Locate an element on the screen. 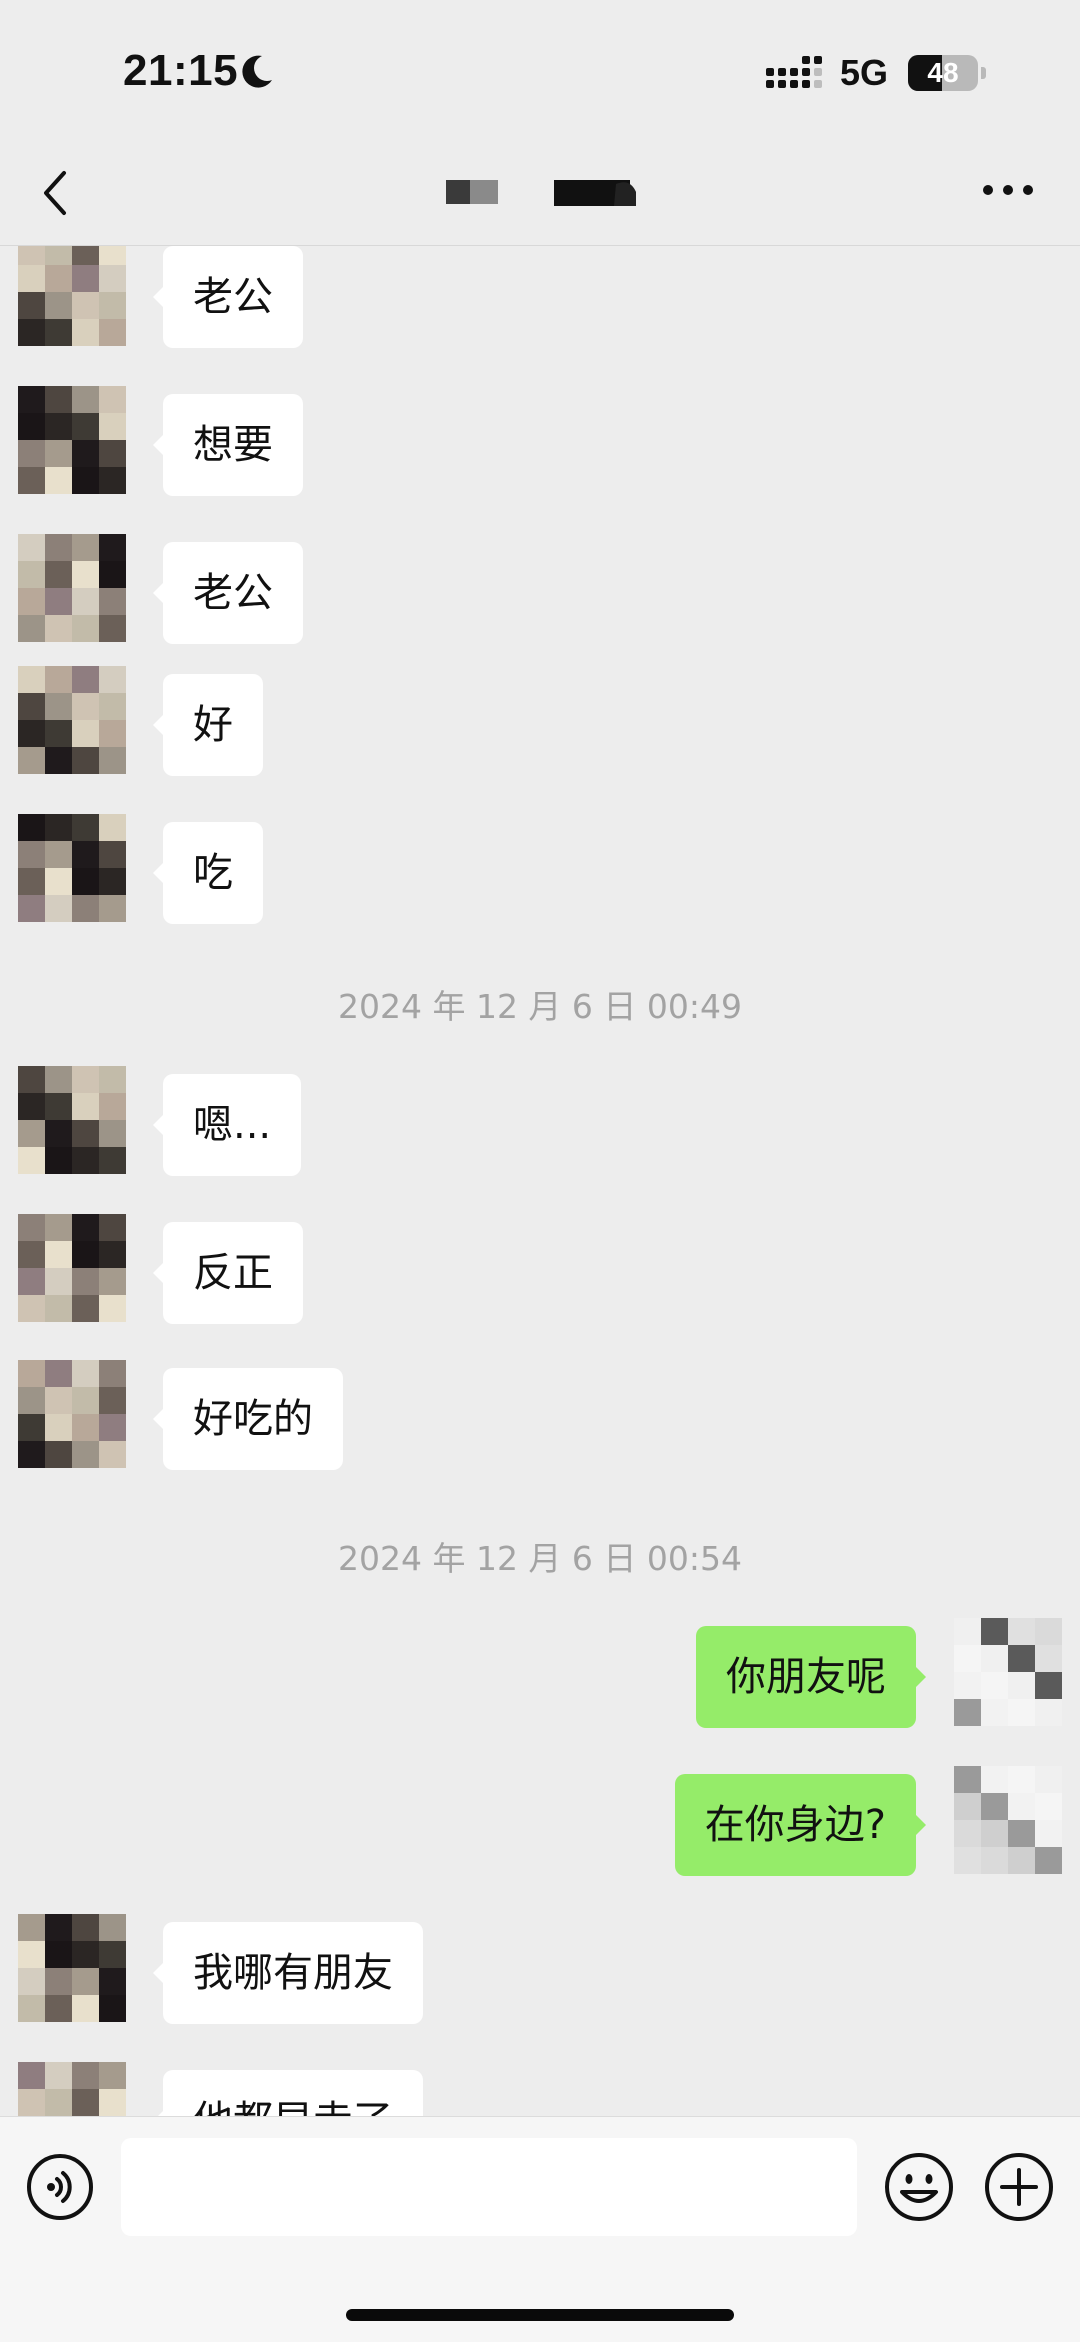  home-indicator is located at coordinates (540, 2315).